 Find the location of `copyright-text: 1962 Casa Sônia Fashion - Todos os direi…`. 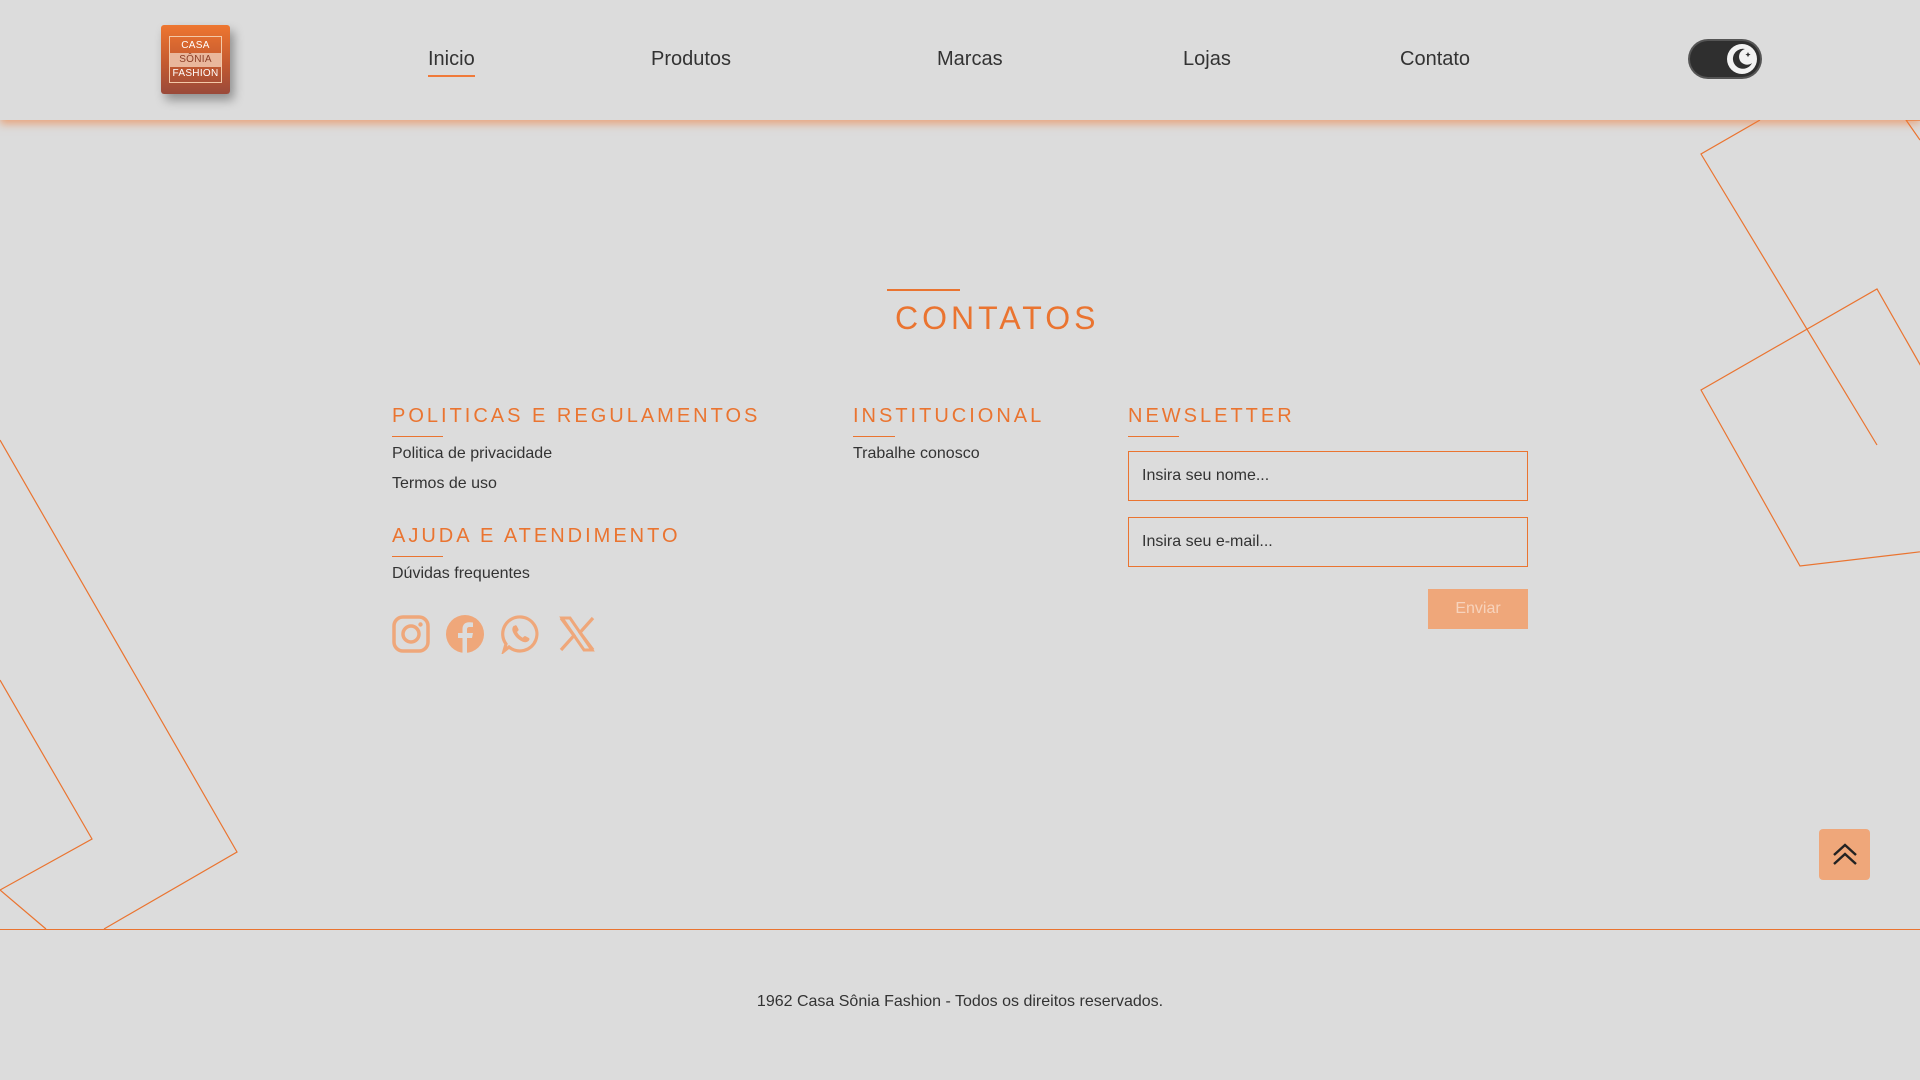

copyright-text: 1962 Casa Sônia Fashion - Todos os direi… is located at coordinates (960, 1001).